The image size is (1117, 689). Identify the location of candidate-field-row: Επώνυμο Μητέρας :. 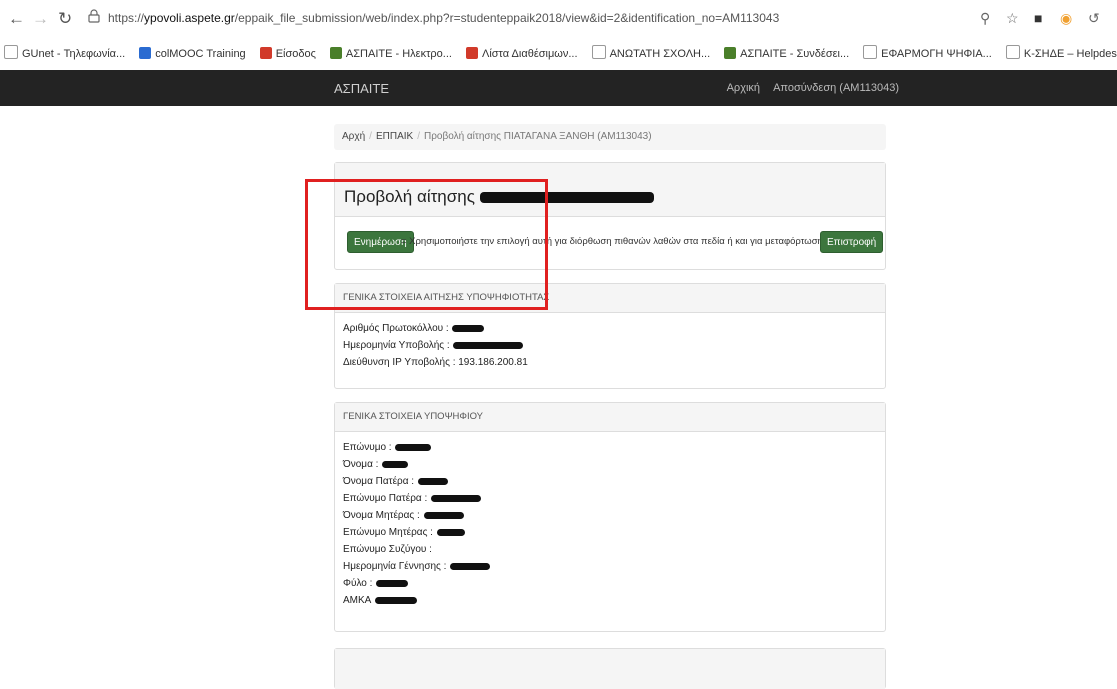
(610, 535).